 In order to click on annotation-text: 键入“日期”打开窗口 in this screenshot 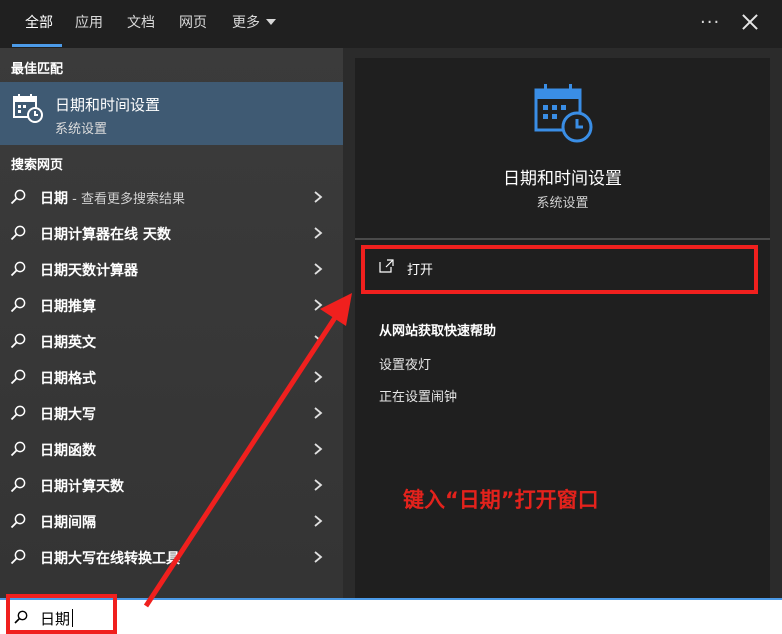, I will do `click(501, 500)`.